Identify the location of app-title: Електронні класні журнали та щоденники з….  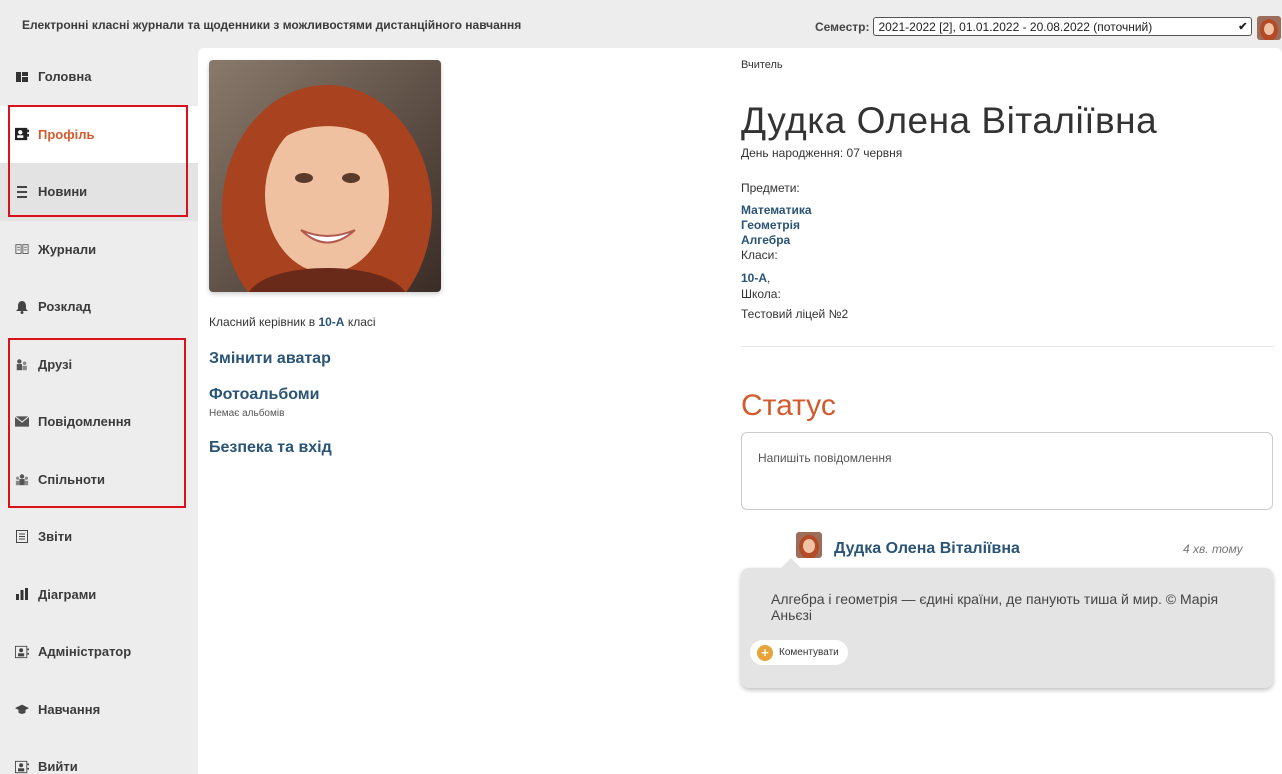
(272, 25).